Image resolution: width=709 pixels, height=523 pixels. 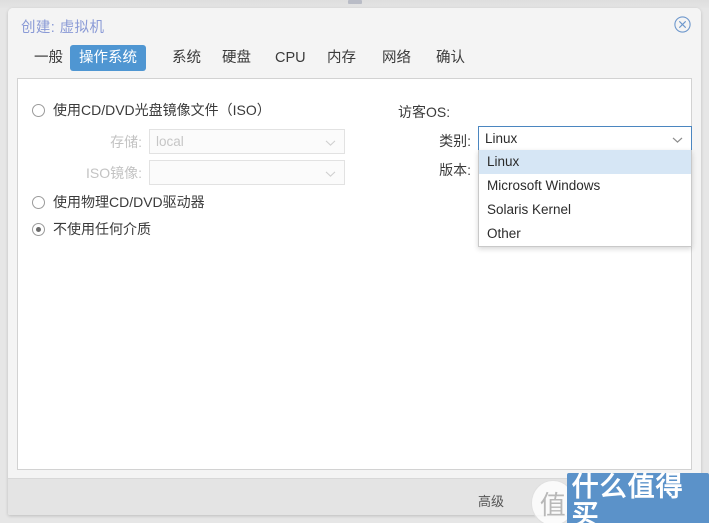 What do you see at coordinates (102, 229) in the screenshot?
I see `radio-label-no-media: 不使用任何介质` at bounding box center [102, 229].